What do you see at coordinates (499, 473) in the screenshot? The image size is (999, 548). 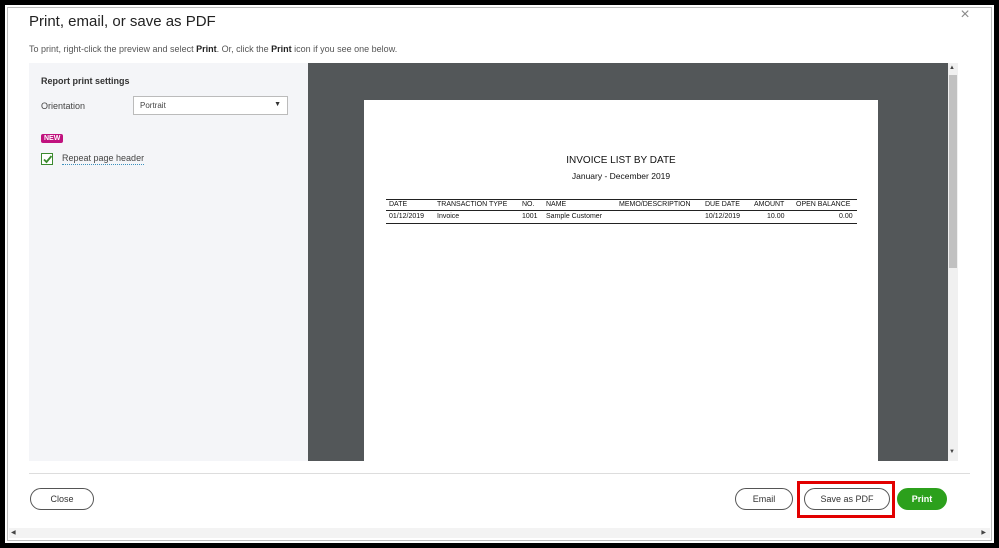 I see `footer-divider` at bounding box center [499, 473].